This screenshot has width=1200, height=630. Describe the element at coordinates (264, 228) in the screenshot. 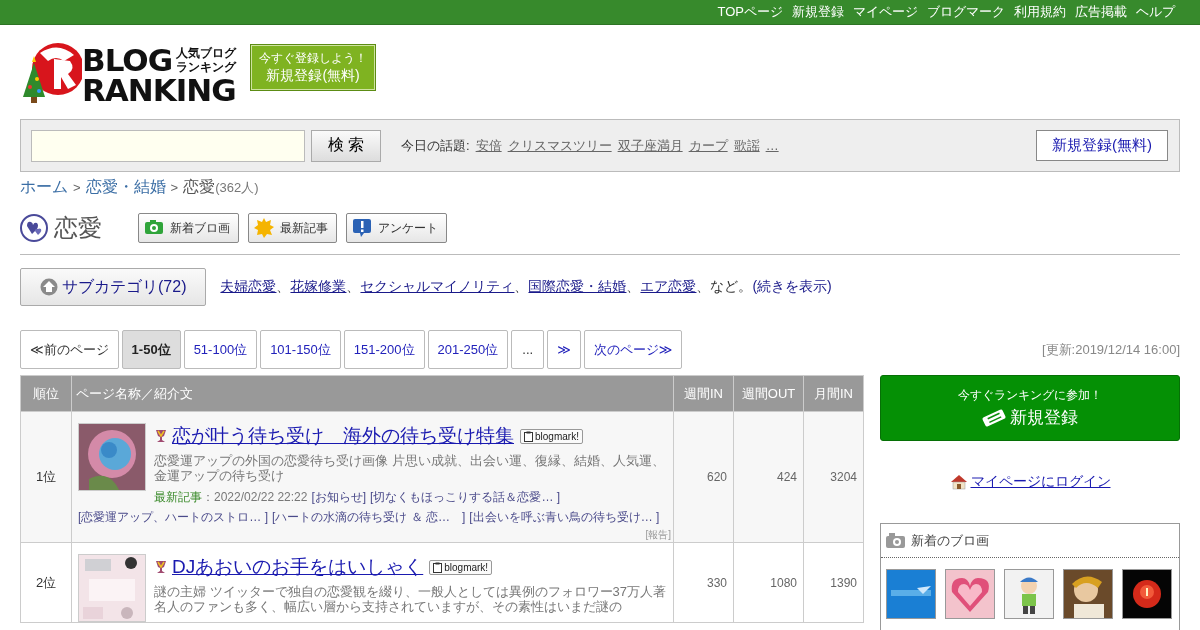

I see `new-badge-icon` at that location.